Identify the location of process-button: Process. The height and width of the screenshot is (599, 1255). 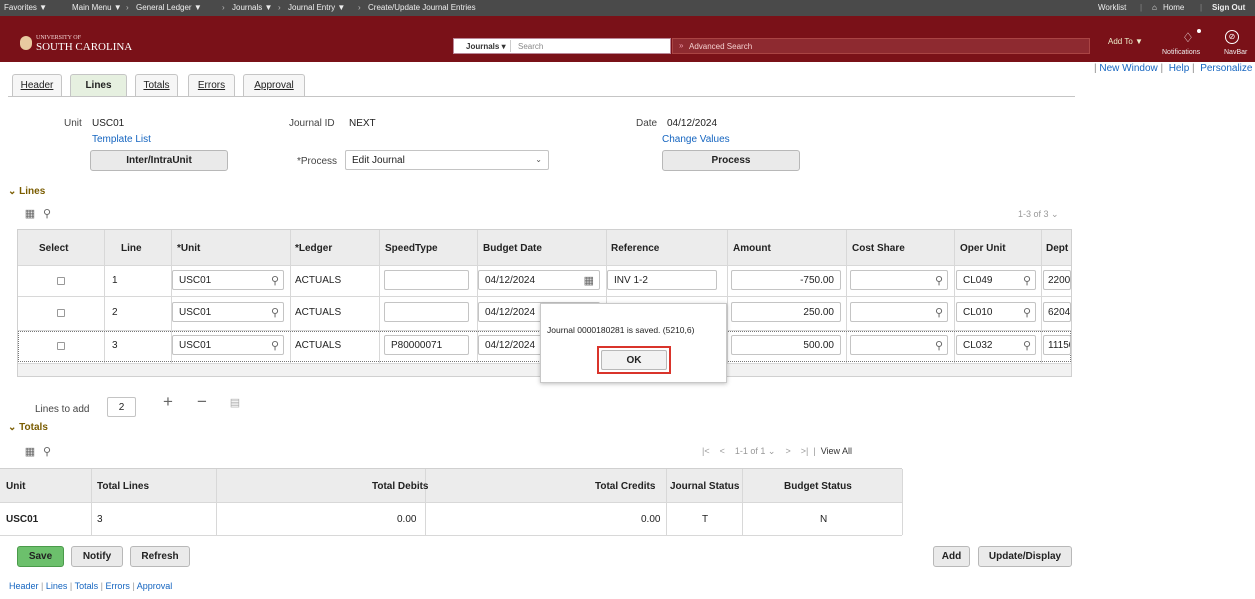
(731, 160).